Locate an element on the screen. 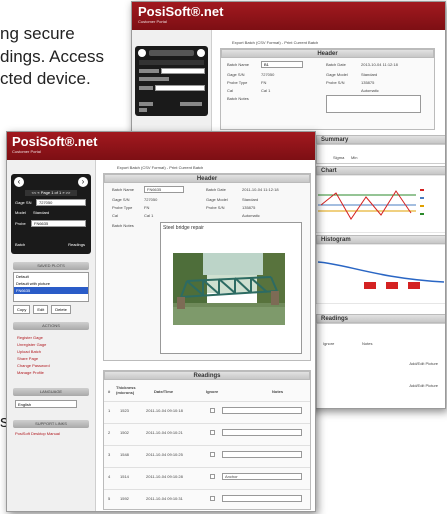 The width and height of the screenshot is (447, 514). back-batch-label is located at coordinates (146, 104).